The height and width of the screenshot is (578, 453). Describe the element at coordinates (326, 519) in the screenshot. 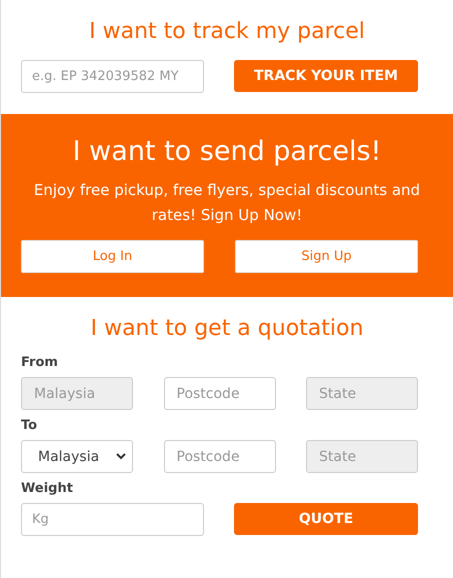

I see `quote-button: QUOTE` at that location.